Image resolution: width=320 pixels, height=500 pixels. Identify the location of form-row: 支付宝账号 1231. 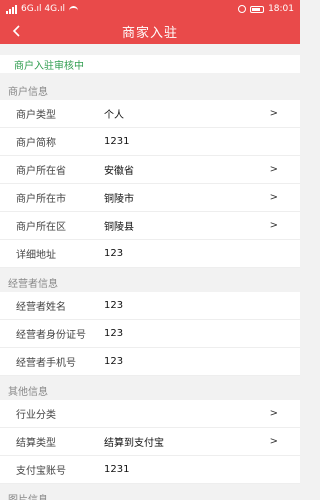
(150, 470).